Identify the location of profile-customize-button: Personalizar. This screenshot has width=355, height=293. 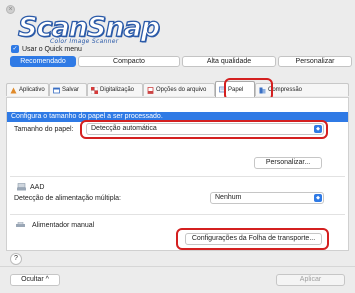
(315, 61).